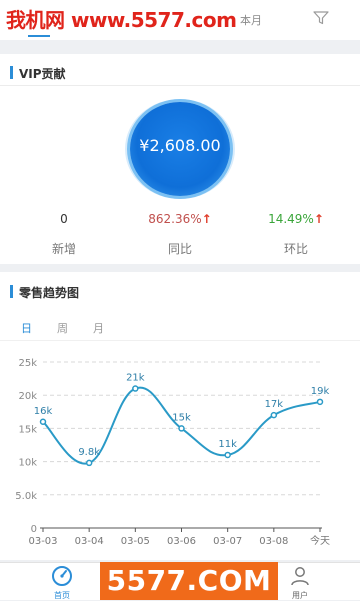 The image size is (360, 601). I want to click on nav-home: 首页, so click(62, 583).